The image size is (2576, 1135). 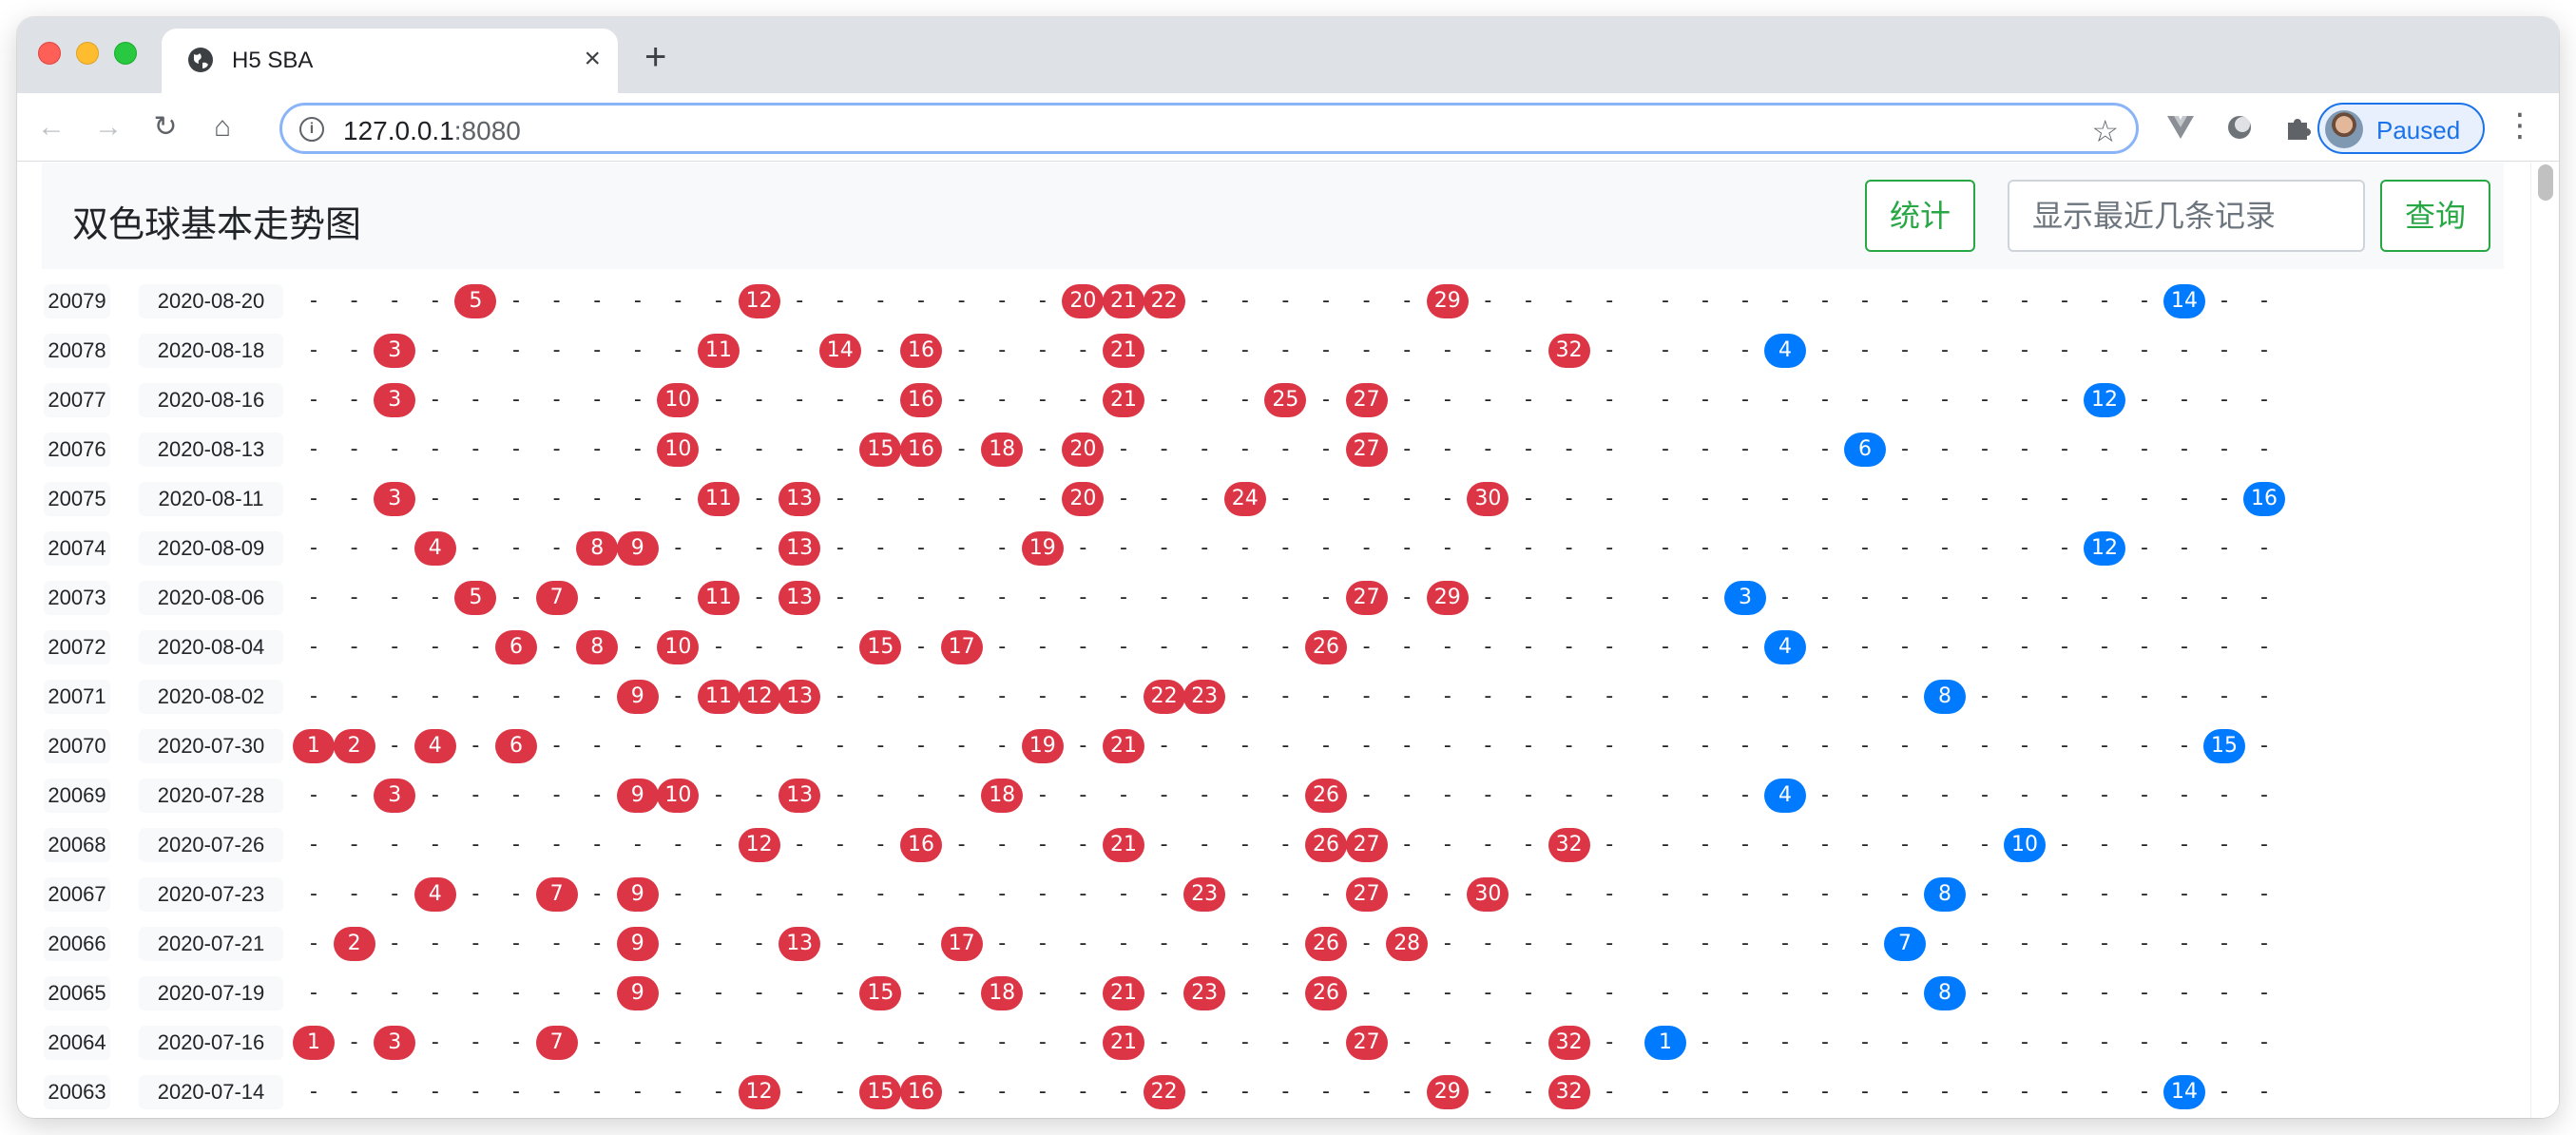 What do you see at coordinates (2520, 125) in the screenshot?
I see `more-menu-icon: ⋮` at bounding box center [2520, 125].